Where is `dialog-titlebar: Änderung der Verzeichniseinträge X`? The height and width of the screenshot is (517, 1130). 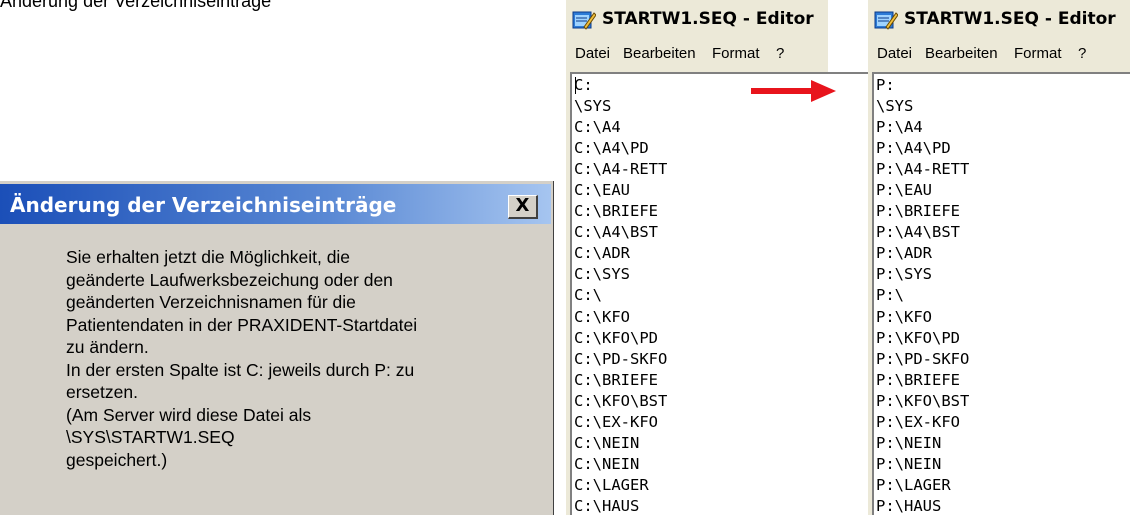
dialog-titlebar: Änderung der Verzeichniseinträge X is located at coordinates (275, 204).